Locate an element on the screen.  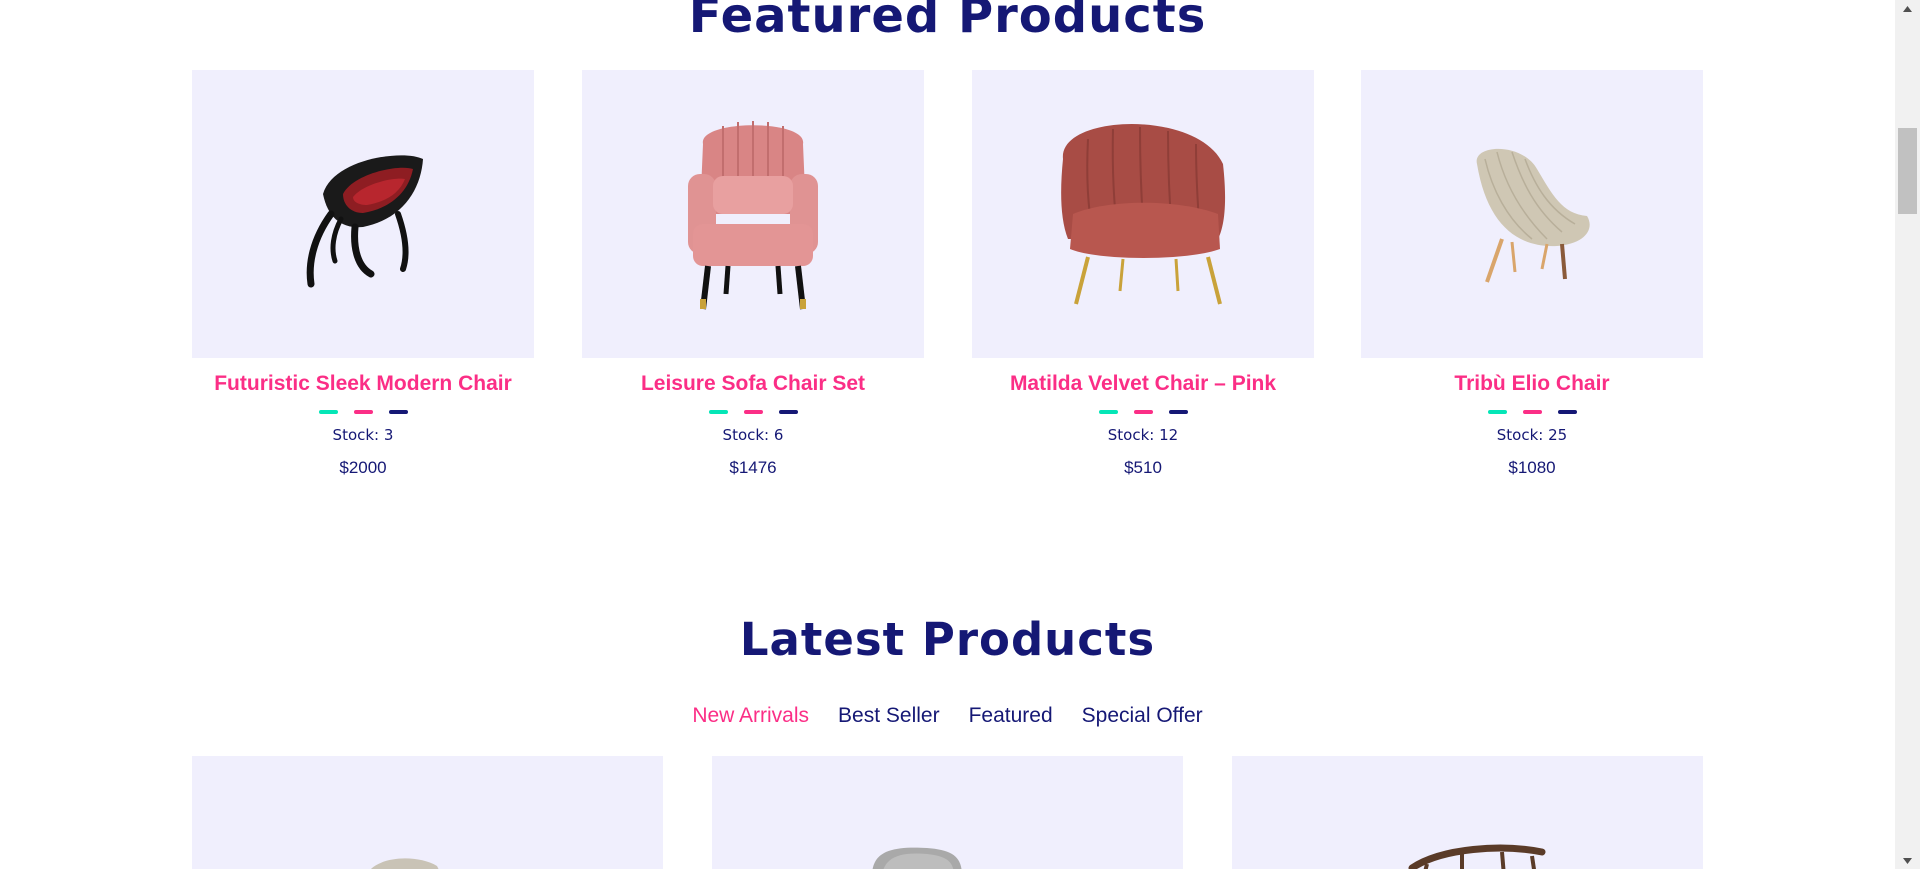
product-price: $510 is located at coordinates (1143, 467).